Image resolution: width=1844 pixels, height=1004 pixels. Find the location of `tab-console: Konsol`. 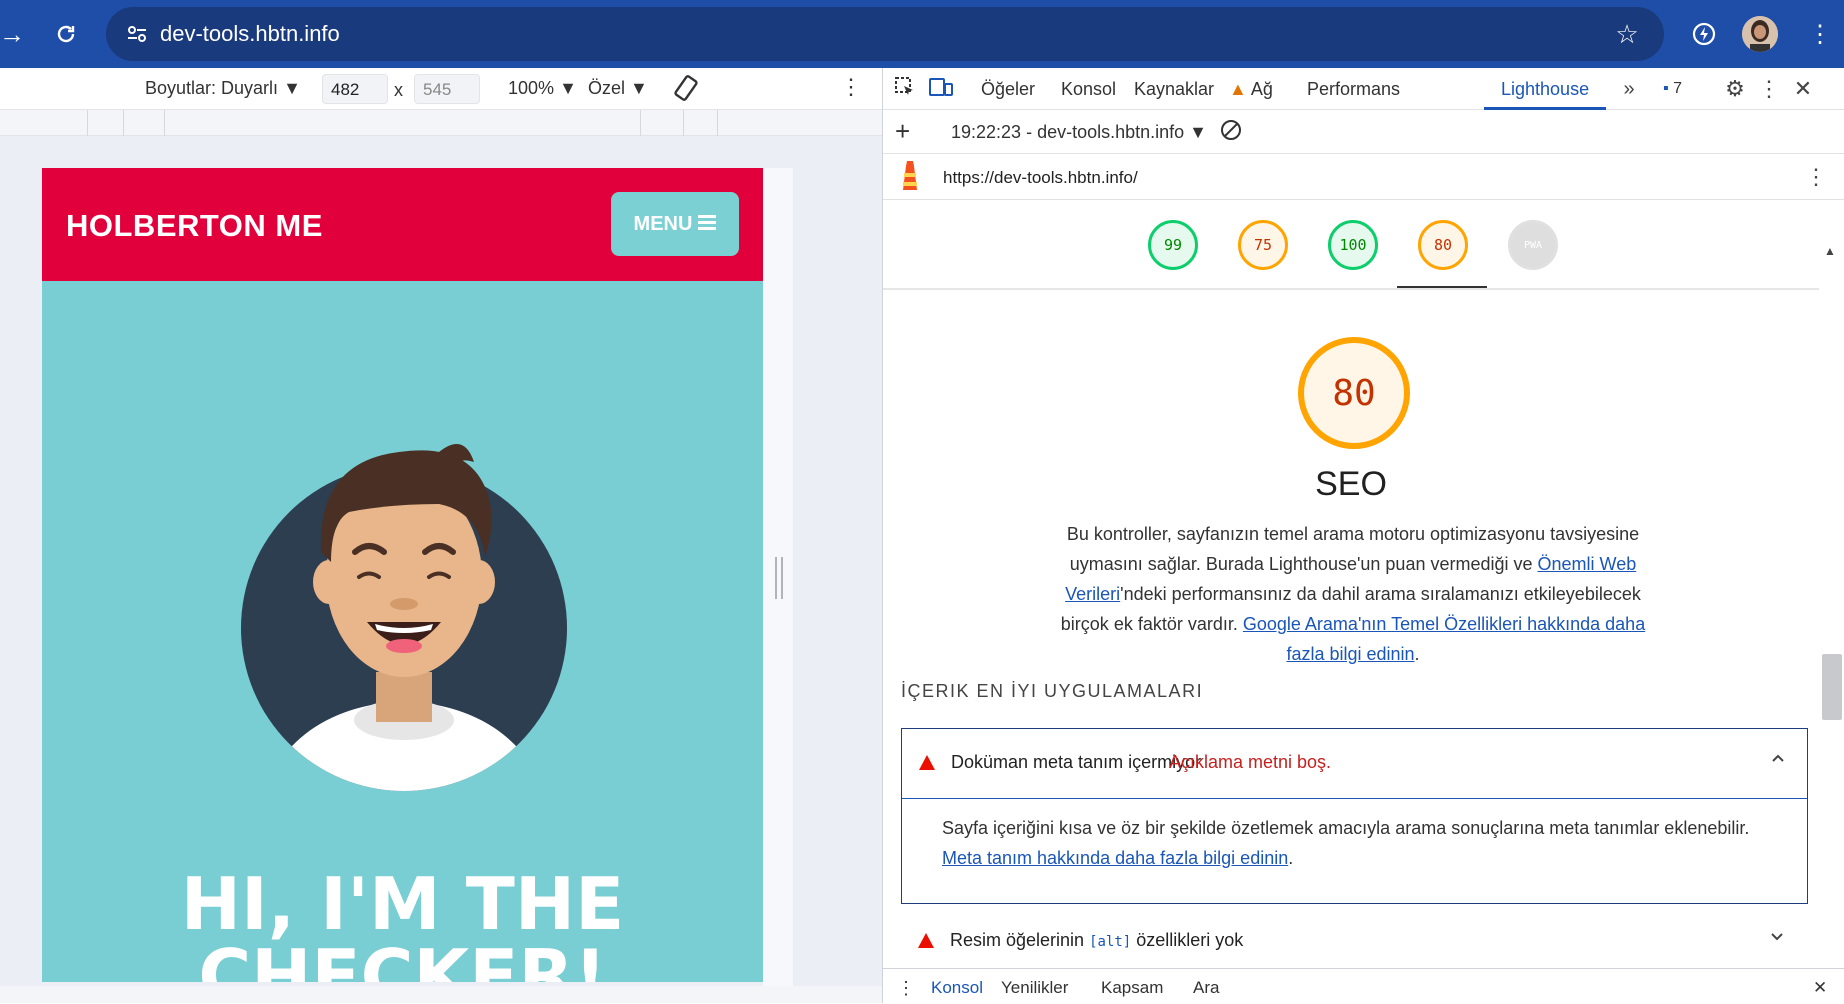

tab-console: Konsol is located at coordinates (1088, 89).